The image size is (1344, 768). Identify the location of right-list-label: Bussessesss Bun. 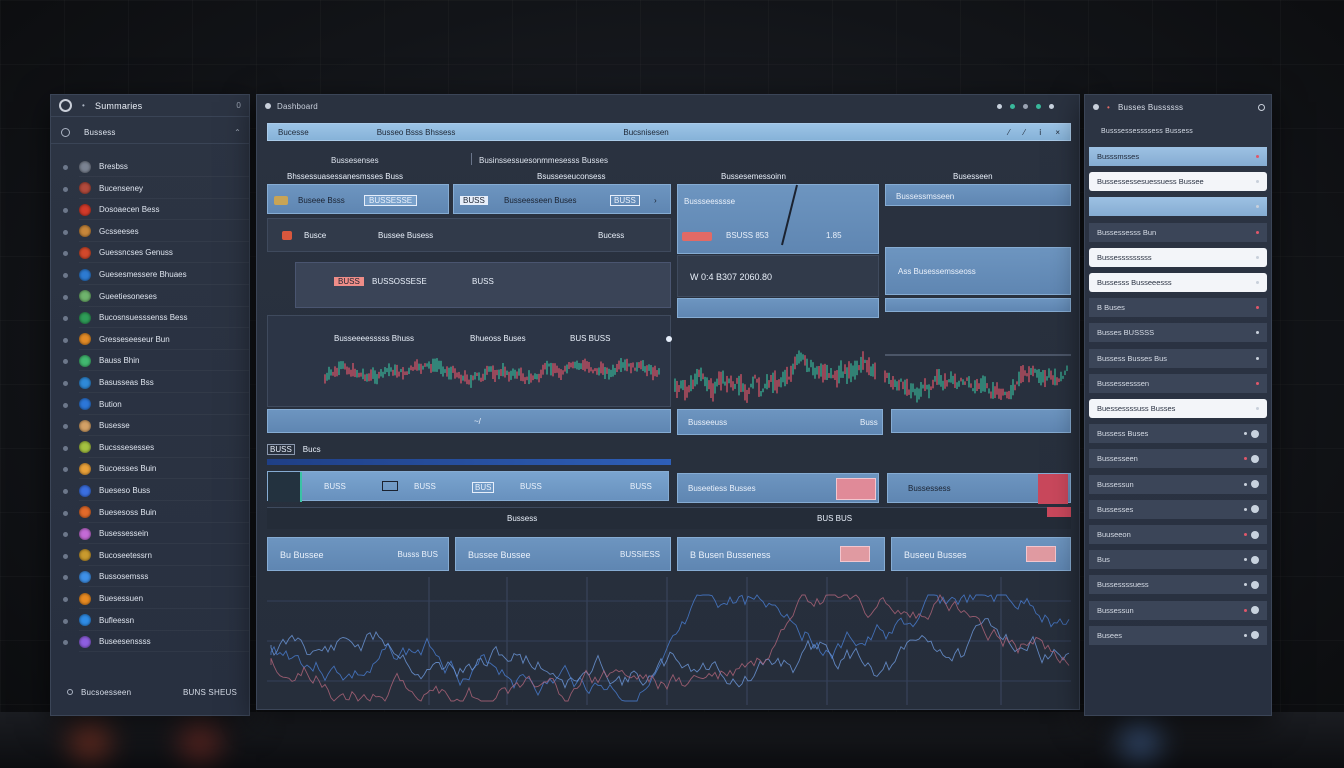
(1127, 232).